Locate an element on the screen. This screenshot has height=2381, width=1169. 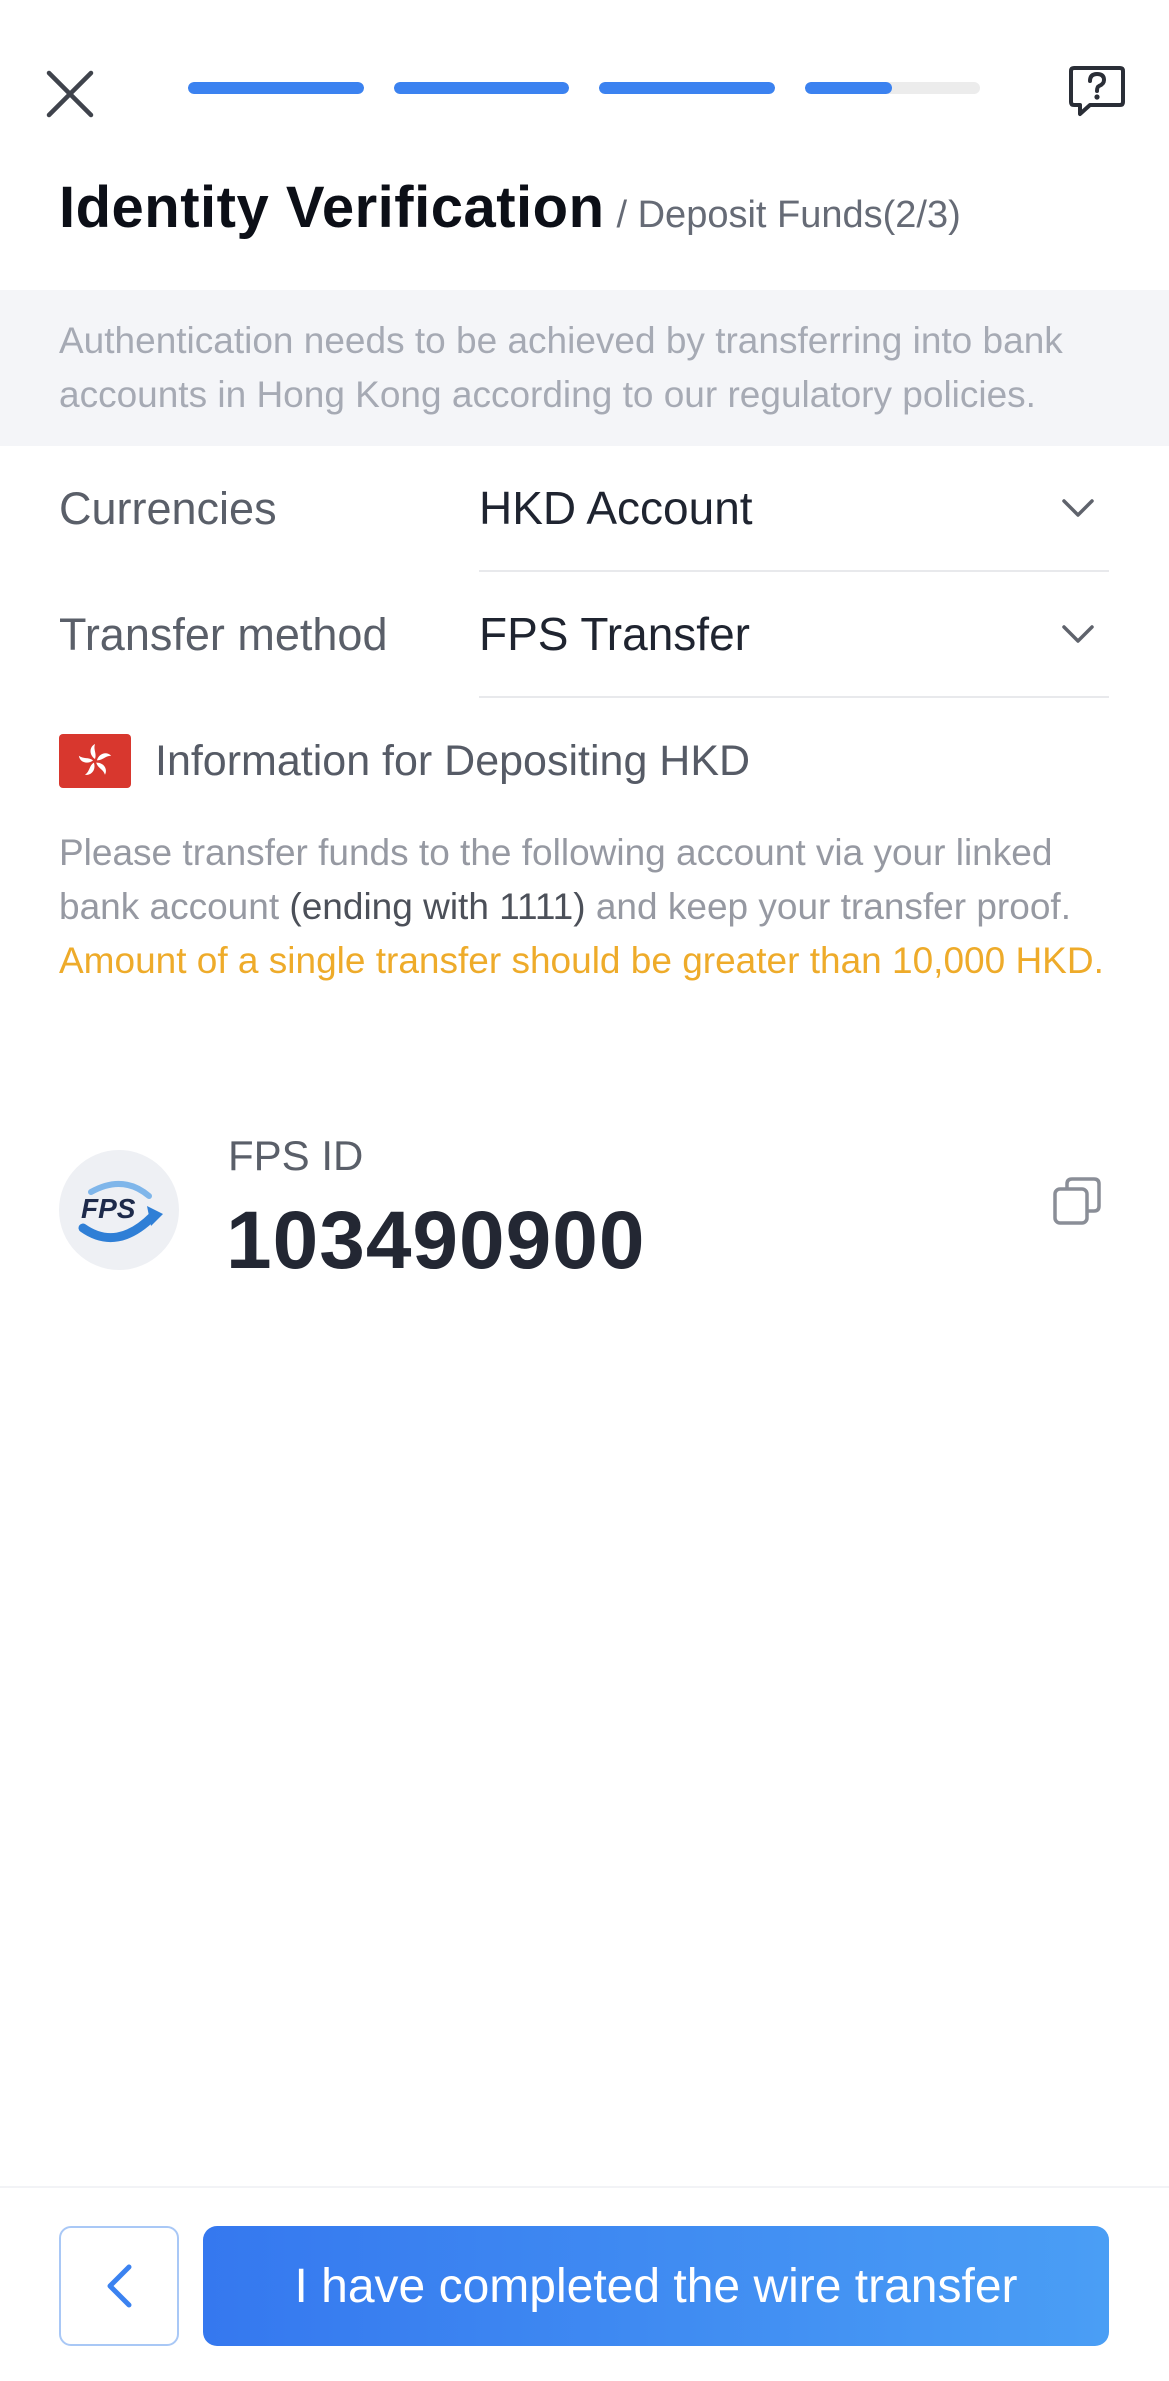
chevron-left-icon is located at coordinates (119, 2286).